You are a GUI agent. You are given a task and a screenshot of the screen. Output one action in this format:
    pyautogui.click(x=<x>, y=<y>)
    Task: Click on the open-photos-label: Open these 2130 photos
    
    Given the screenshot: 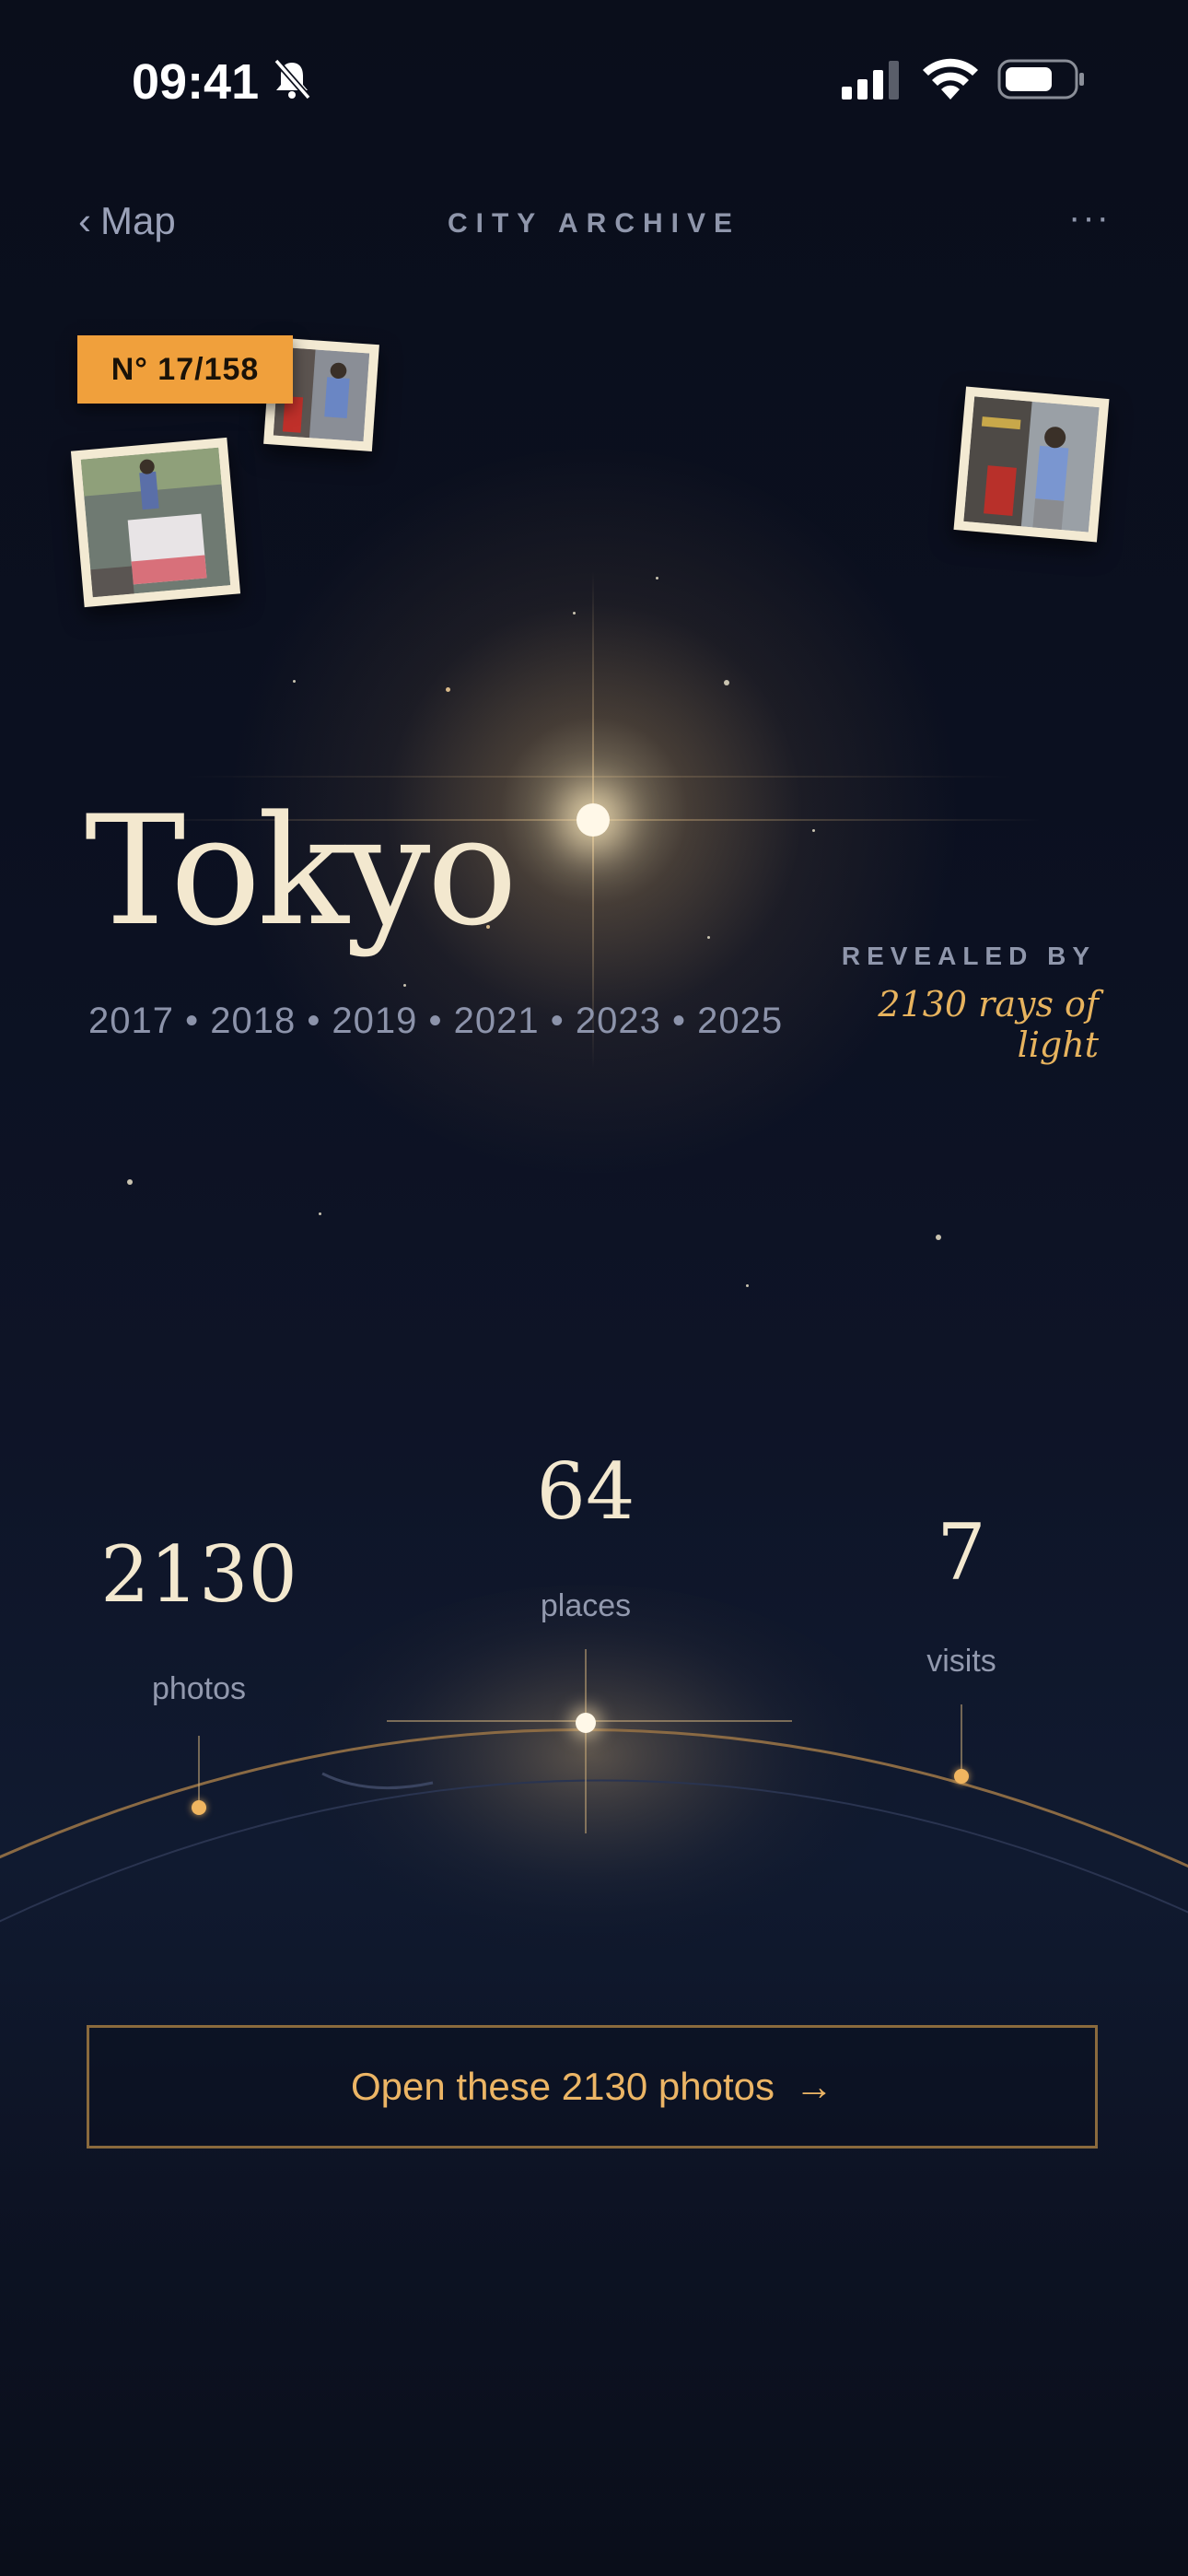 What is the action you would take?
    pyautogui.click(x=562, y=2086)
    